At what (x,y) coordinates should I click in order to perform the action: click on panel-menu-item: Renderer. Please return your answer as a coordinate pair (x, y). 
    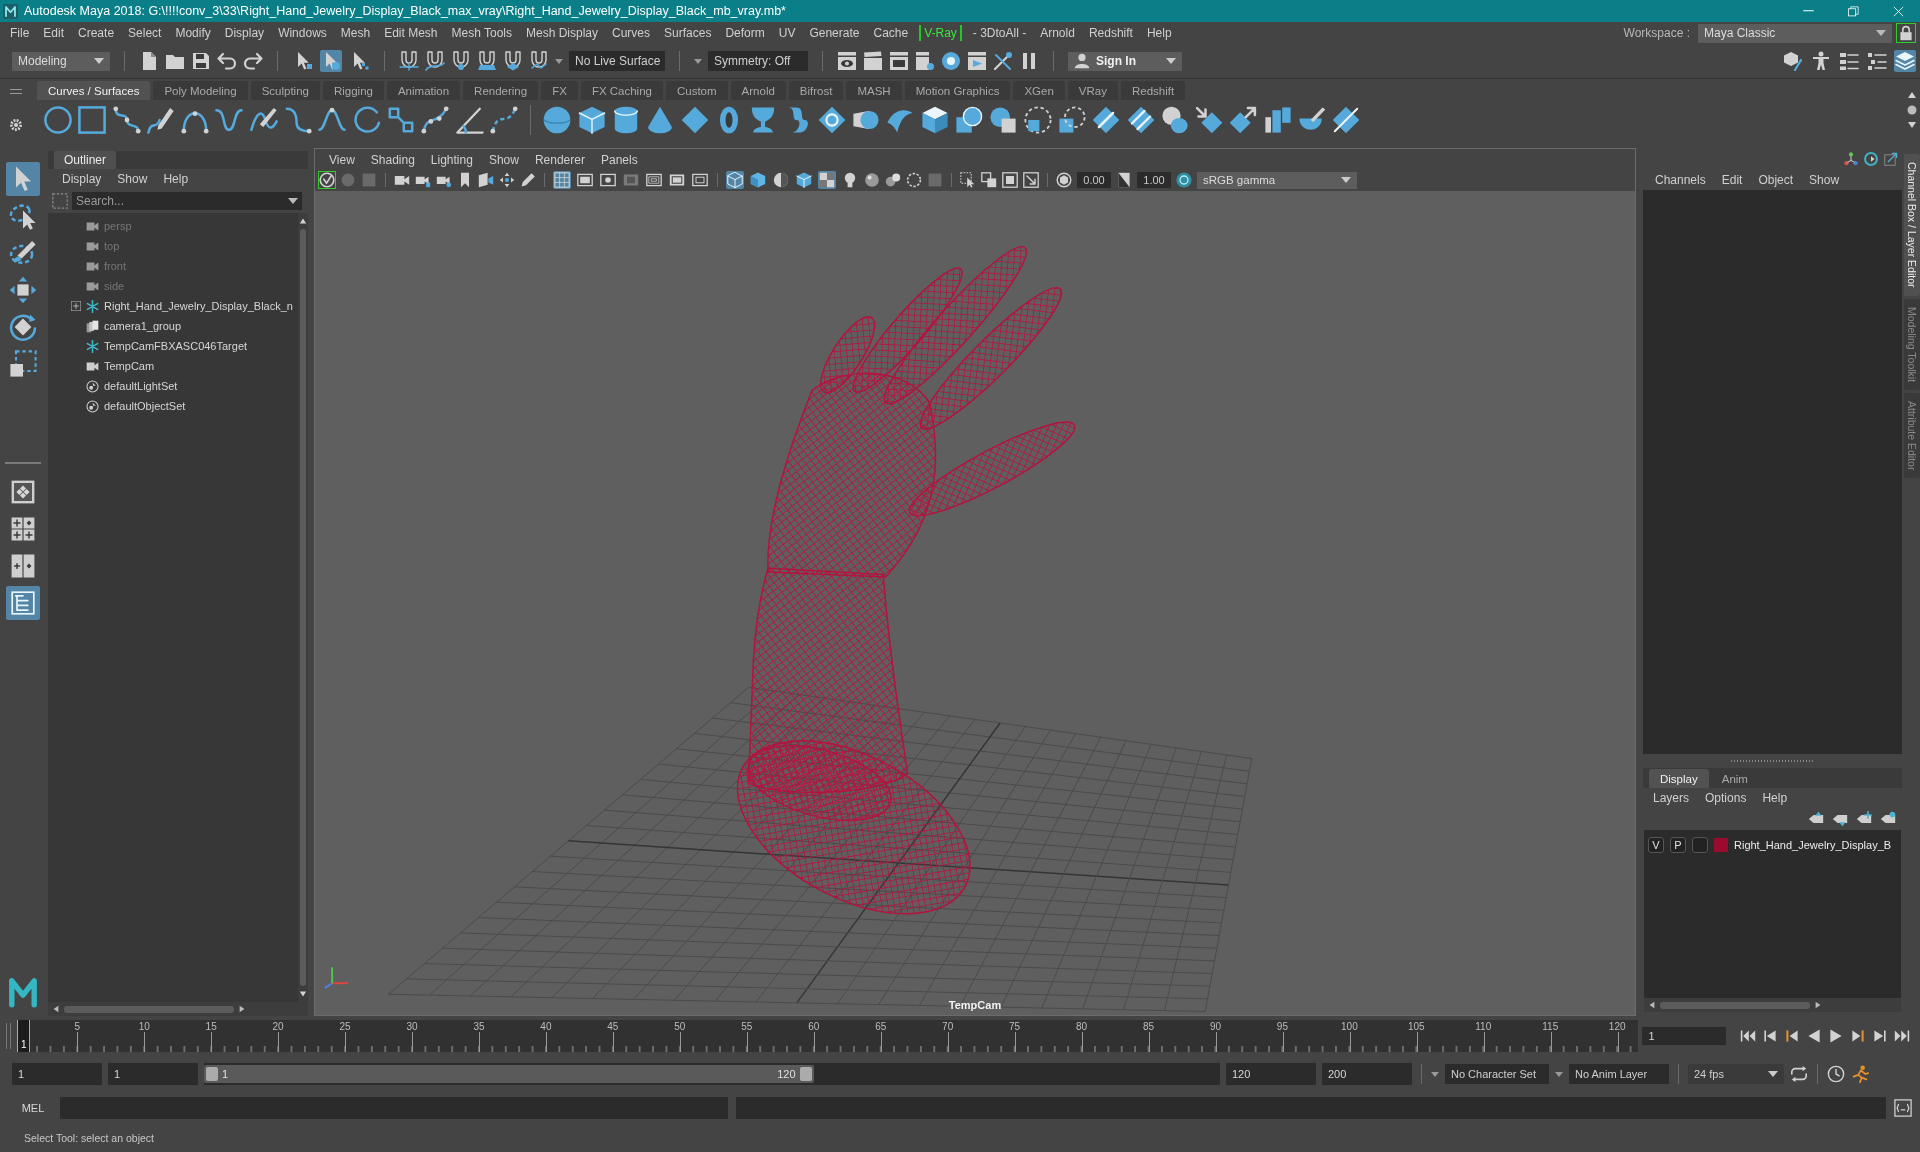
    Looking at the image, I should click on (559, 160).